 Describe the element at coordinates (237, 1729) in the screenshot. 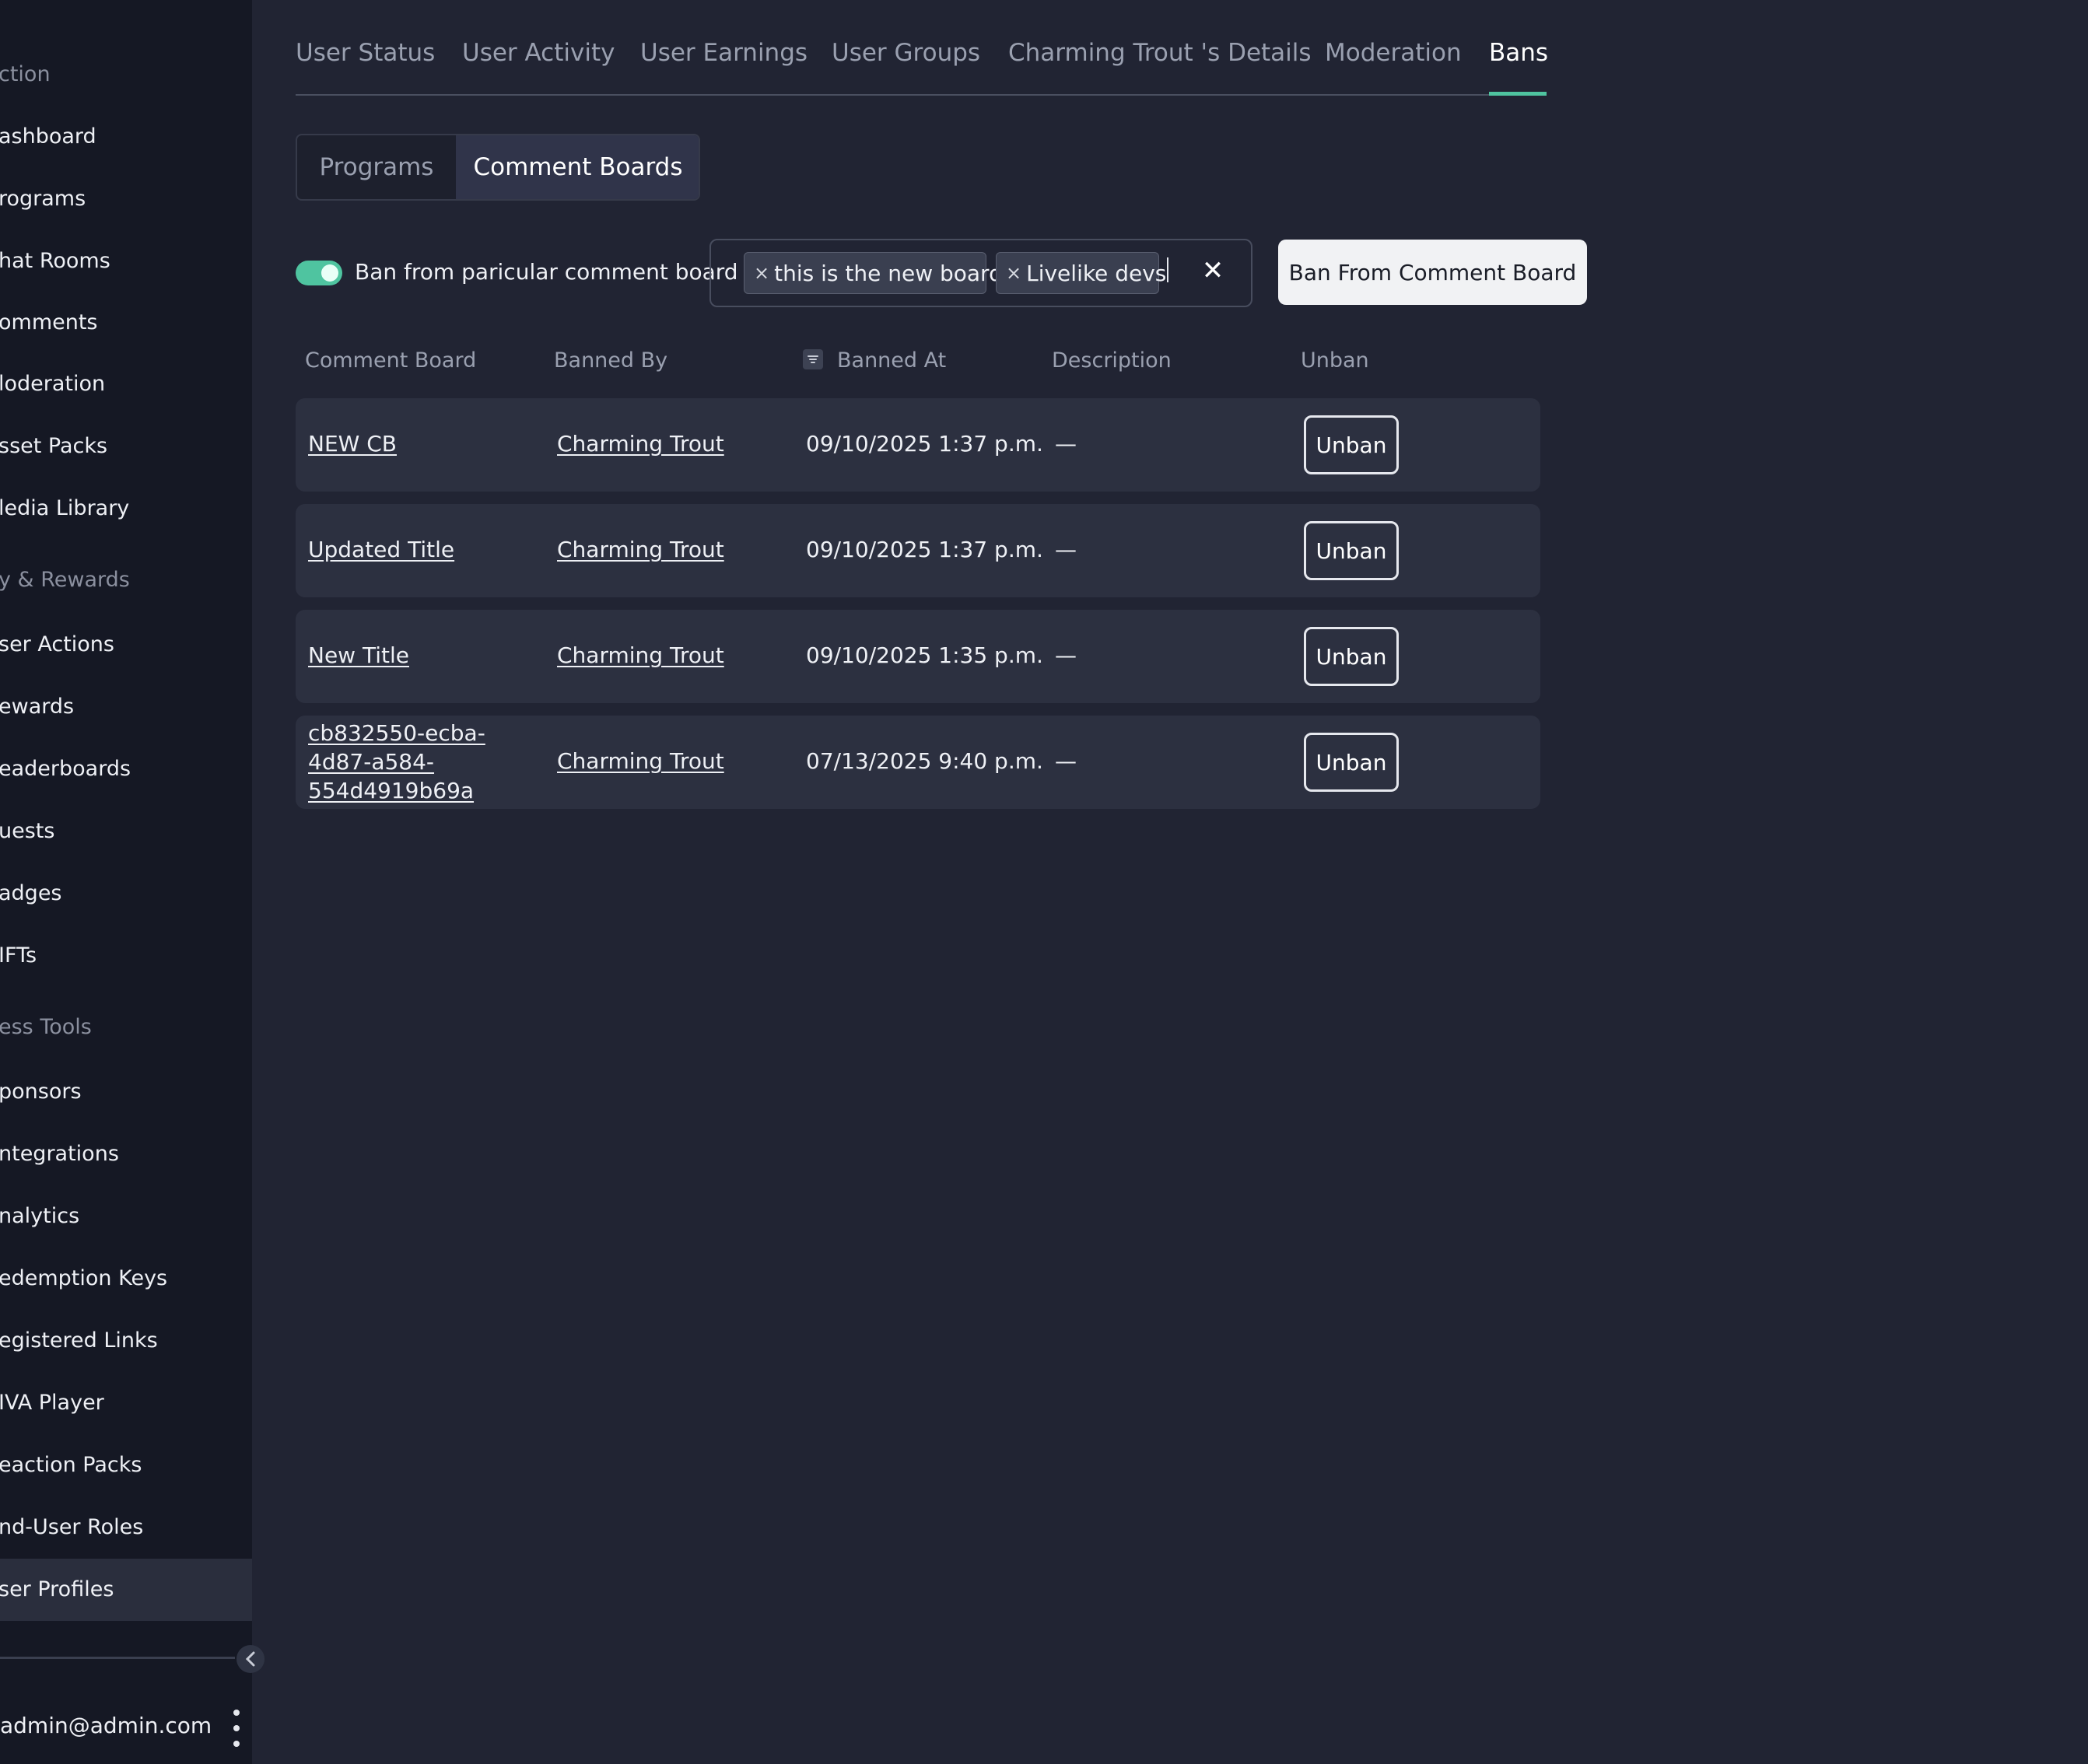

I see `more-options-icon` at that location.